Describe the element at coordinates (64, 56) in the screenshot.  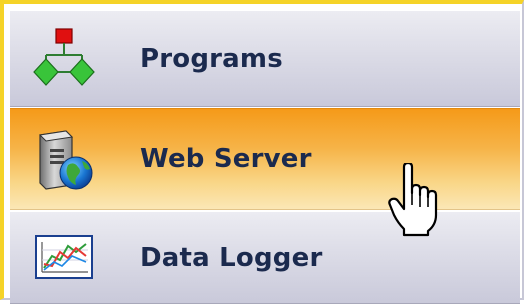
I see `flowchart-icon` at that location.